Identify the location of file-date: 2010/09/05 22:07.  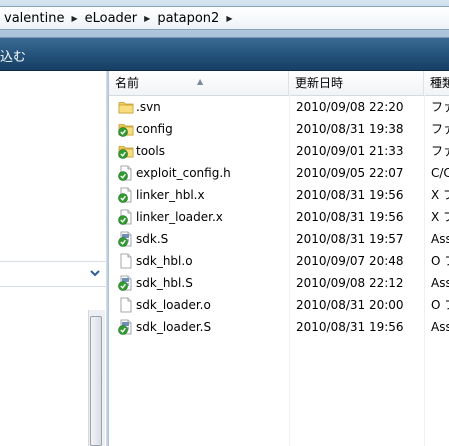
(350, 173).